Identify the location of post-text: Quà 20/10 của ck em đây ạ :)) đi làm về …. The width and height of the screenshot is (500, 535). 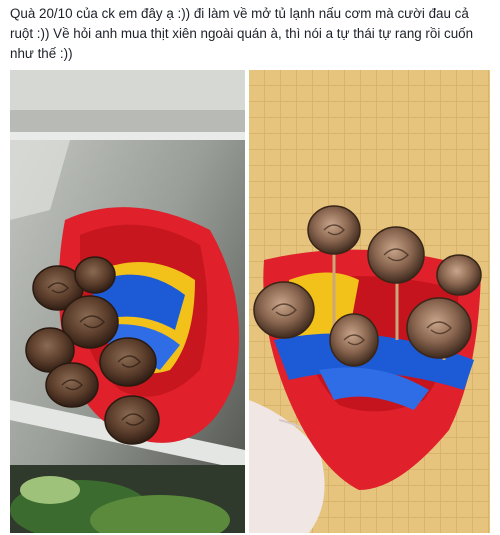
(242, 33).